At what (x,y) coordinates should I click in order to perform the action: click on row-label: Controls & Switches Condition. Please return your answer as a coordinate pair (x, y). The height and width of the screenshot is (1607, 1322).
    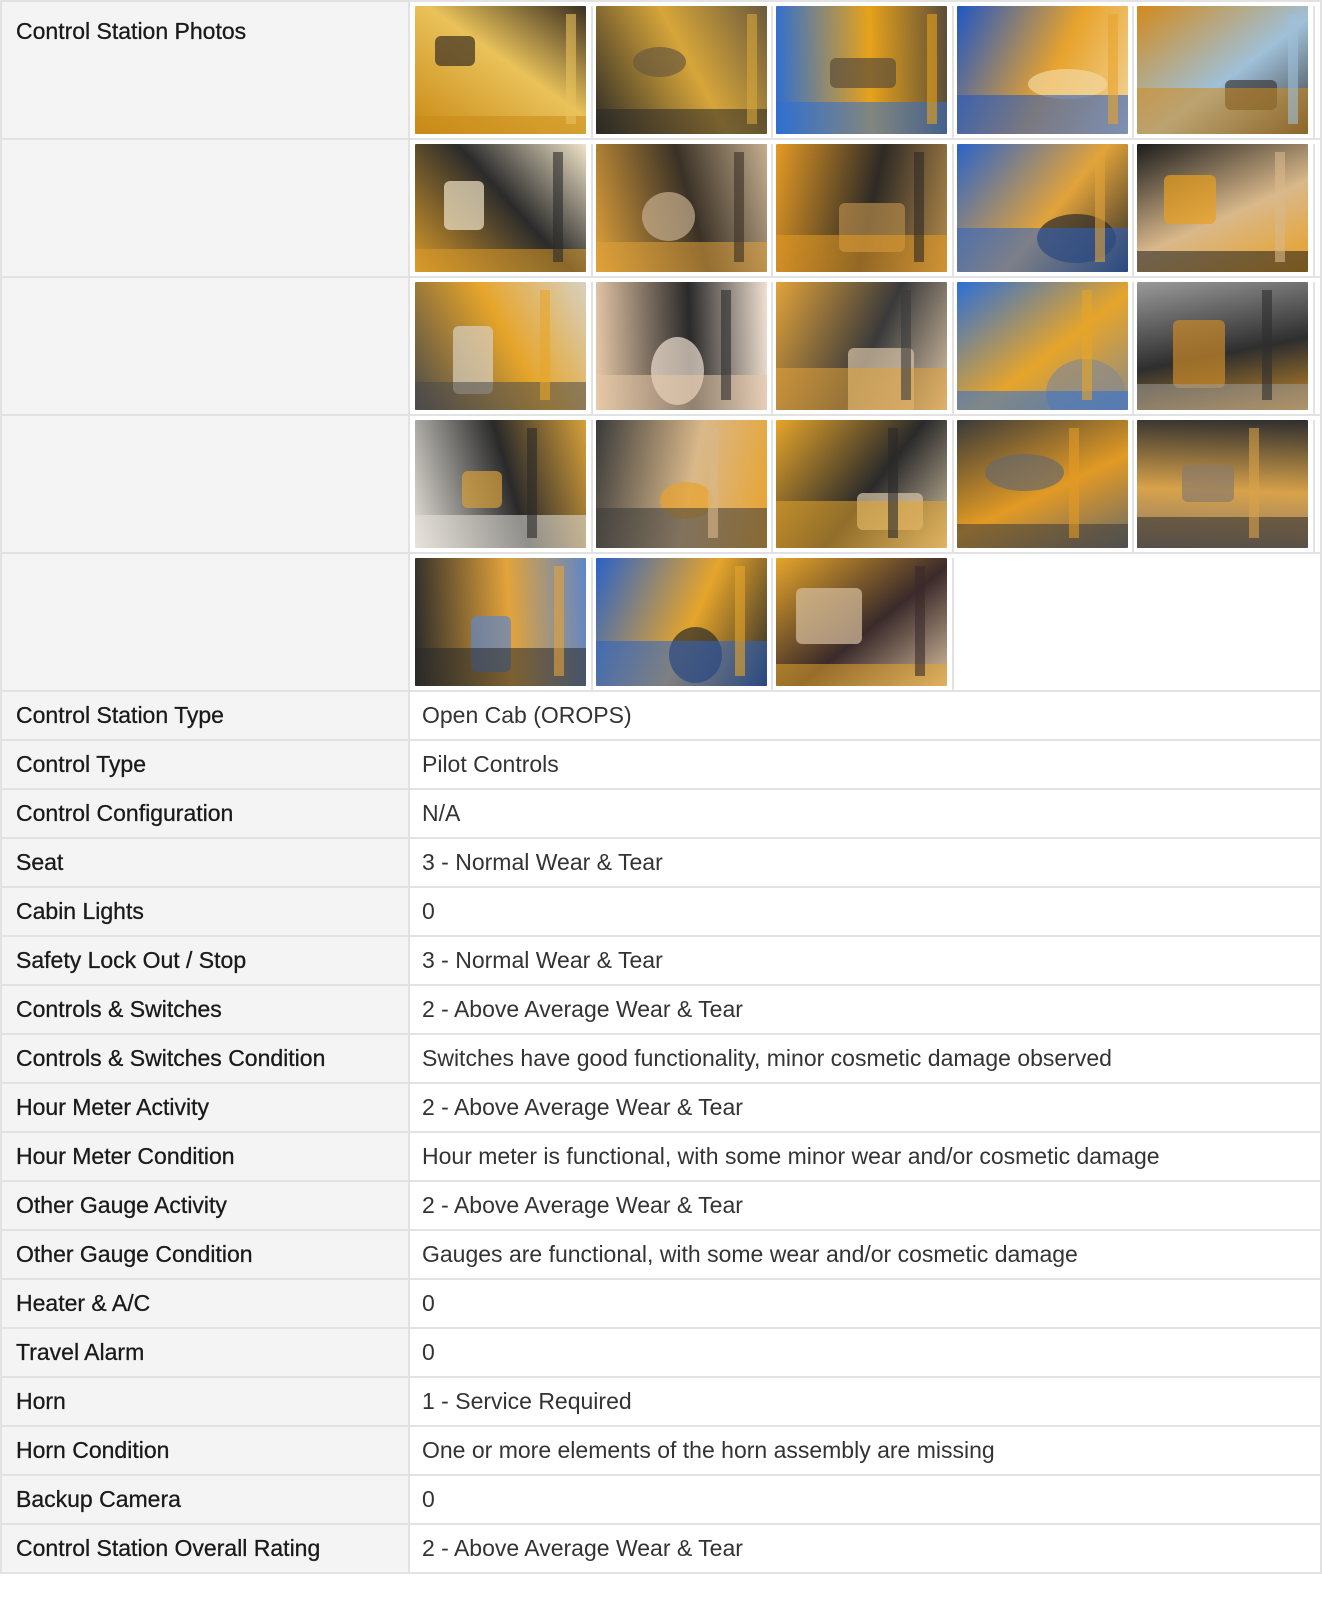
    Looking at the image, I should click on (205, 1058).